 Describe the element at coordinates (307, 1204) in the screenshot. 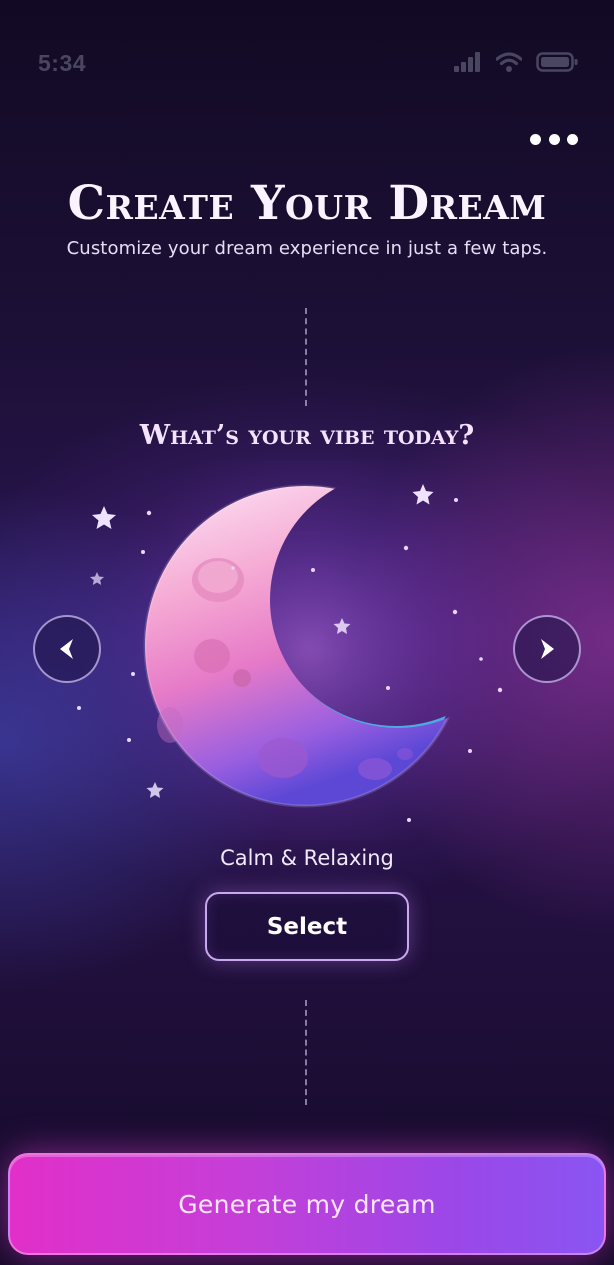

I see `generate-dream-button: Generate my dream` at that location.